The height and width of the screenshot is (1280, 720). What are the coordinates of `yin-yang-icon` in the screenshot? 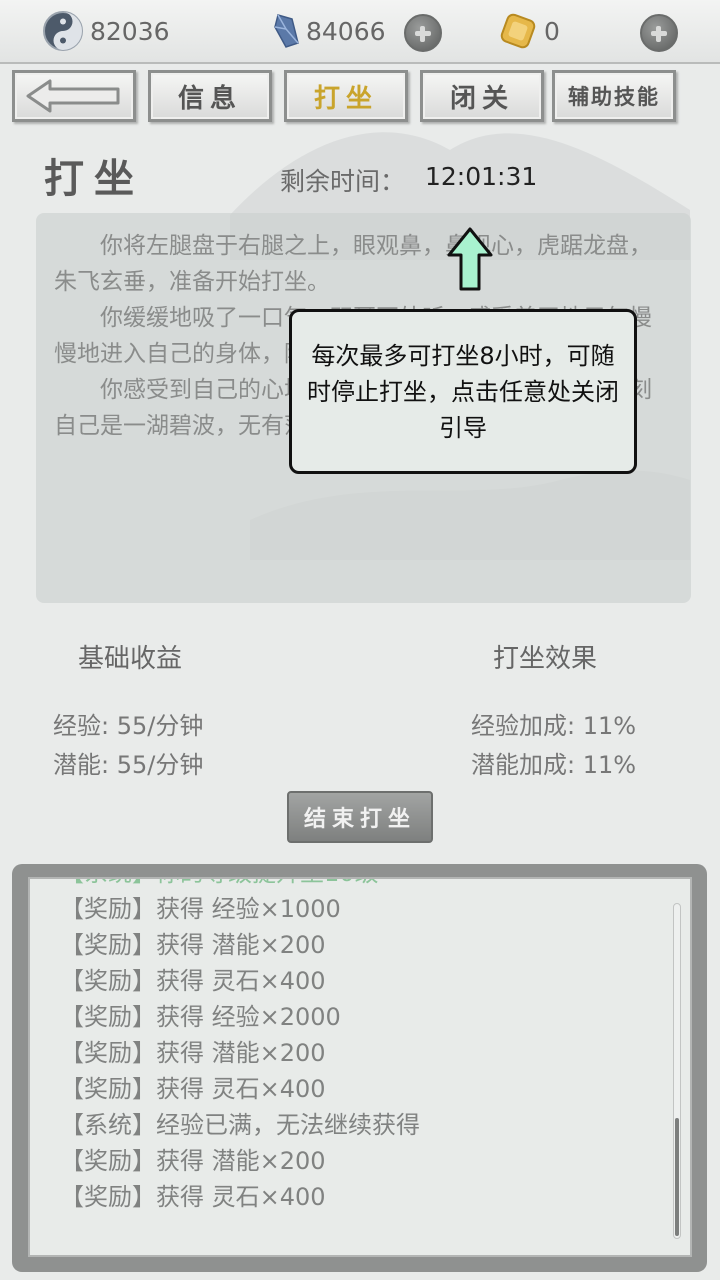 It's located at (63, 31).